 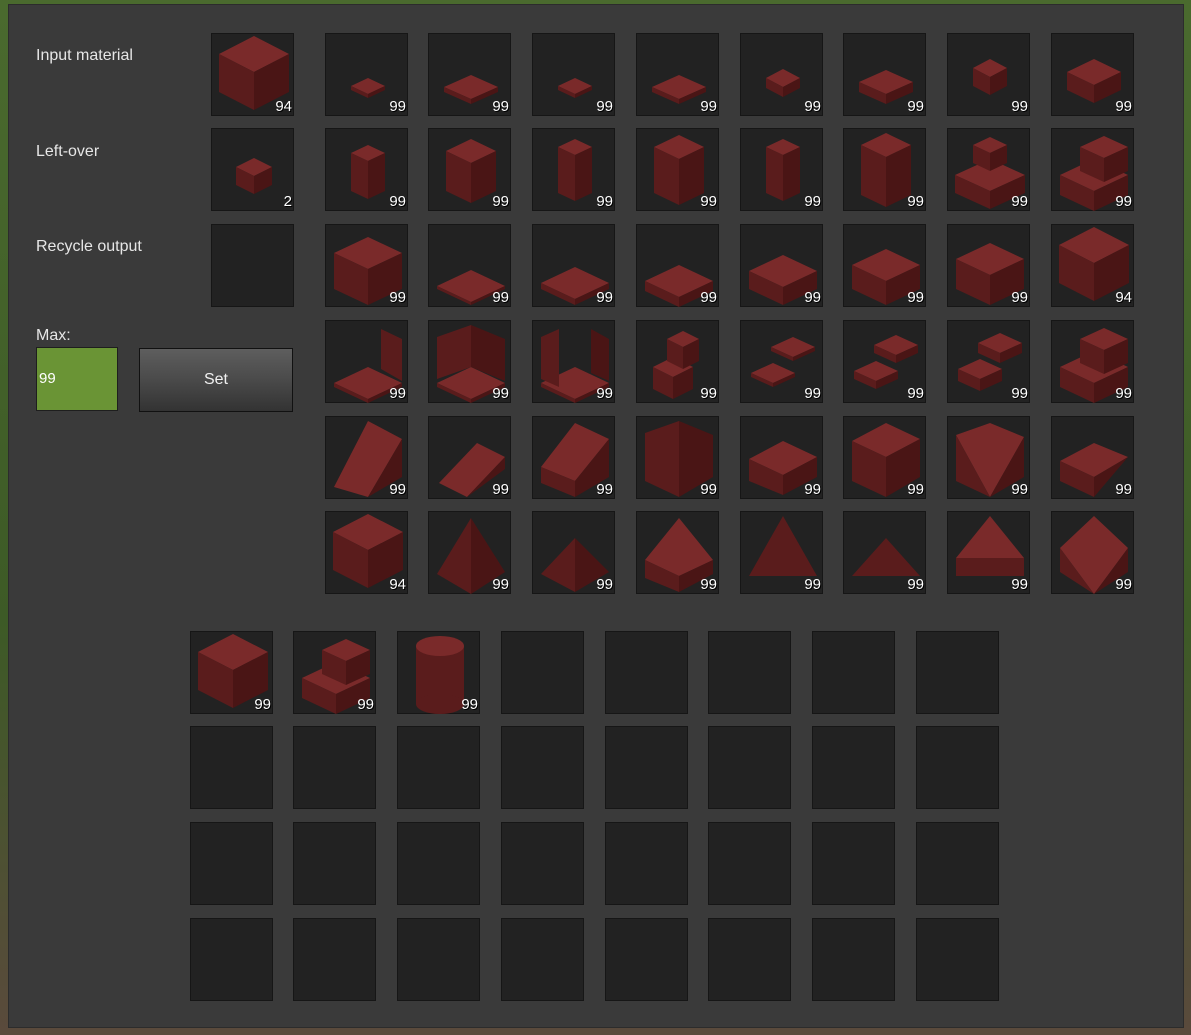 I want to click on input-material-slot: 94, so click(x=252, y=74).